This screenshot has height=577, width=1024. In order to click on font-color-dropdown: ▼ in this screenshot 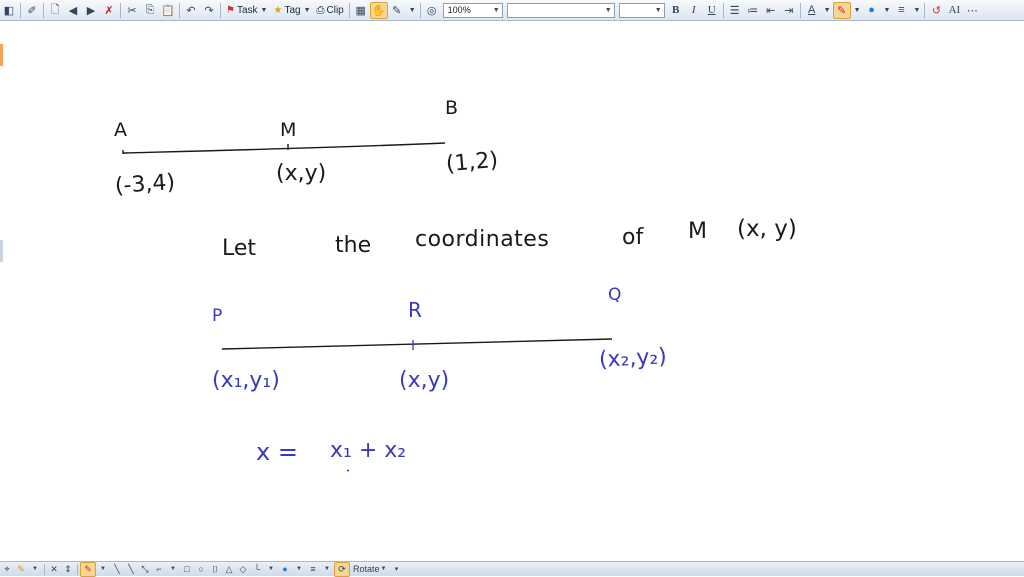, I will do `click(827, 10)`.